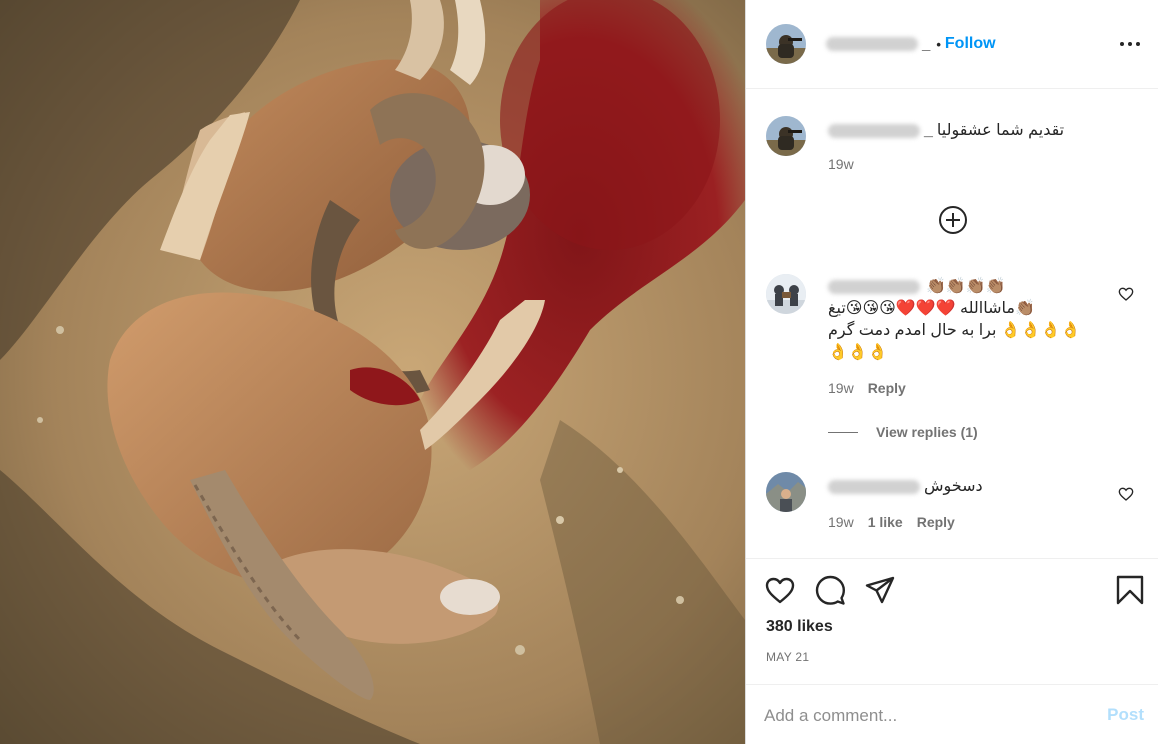 This screenshot has height=744, width=1158. Describe the element at coordinates (885, 522) in the screenshot. I see `comment-likes: 1 like` at that location.